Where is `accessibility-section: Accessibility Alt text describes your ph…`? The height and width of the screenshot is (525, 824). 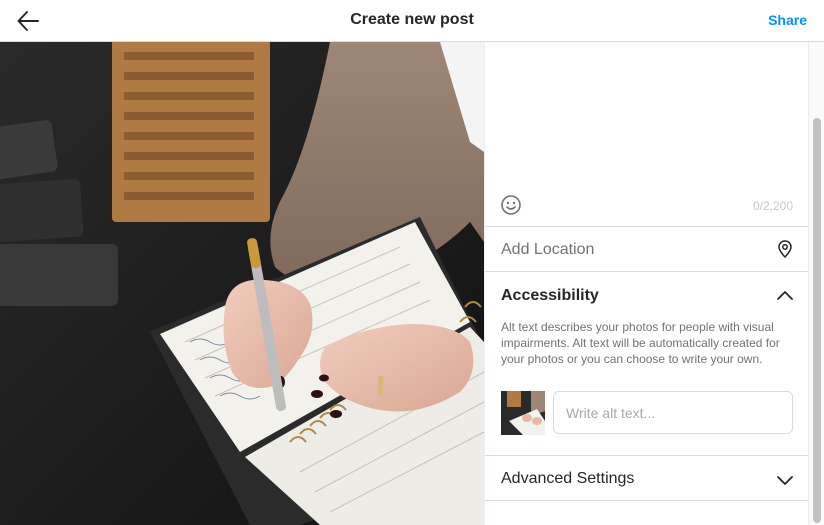 accessibility-section: Accessibility Alt text describes your ph… is located at coordinates (647, 364).